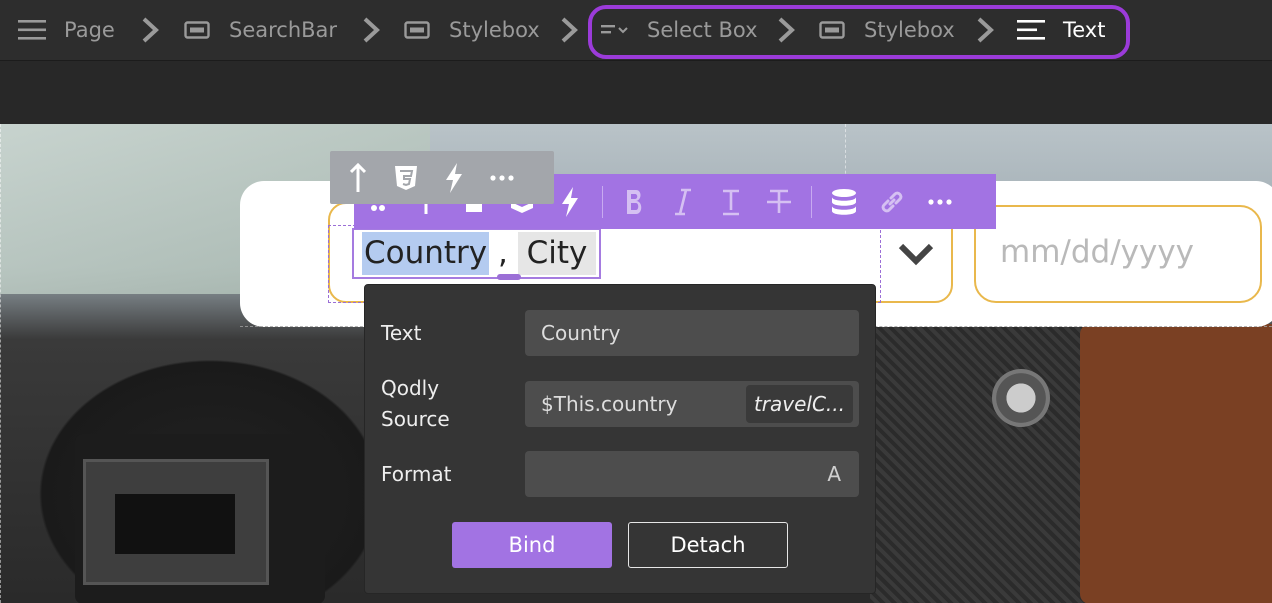  Describe the element at coordinates (415, 404) in the screenshot. I see `qodly-source-label: Qodly Source` at that location.